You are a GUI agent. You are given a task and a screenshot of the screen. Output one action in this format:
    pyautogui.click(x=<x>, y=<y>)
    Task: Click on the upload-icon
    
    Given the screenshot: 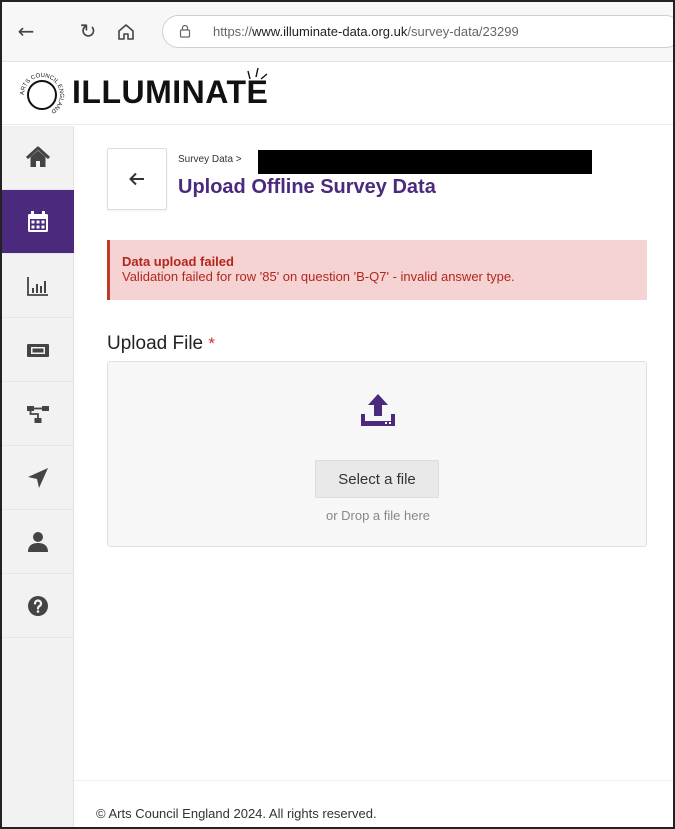 What is the action you would take?
    pyautogui.click(x=378, y=410)
    